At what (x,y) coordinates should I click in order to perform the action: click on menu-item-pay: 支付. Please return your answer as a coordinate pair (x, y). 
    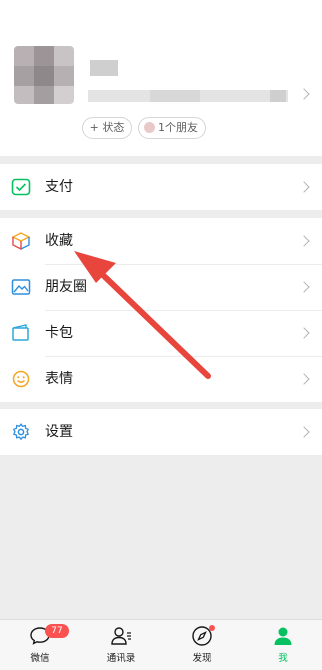
    Looking at the image, I should click on (161, 187).